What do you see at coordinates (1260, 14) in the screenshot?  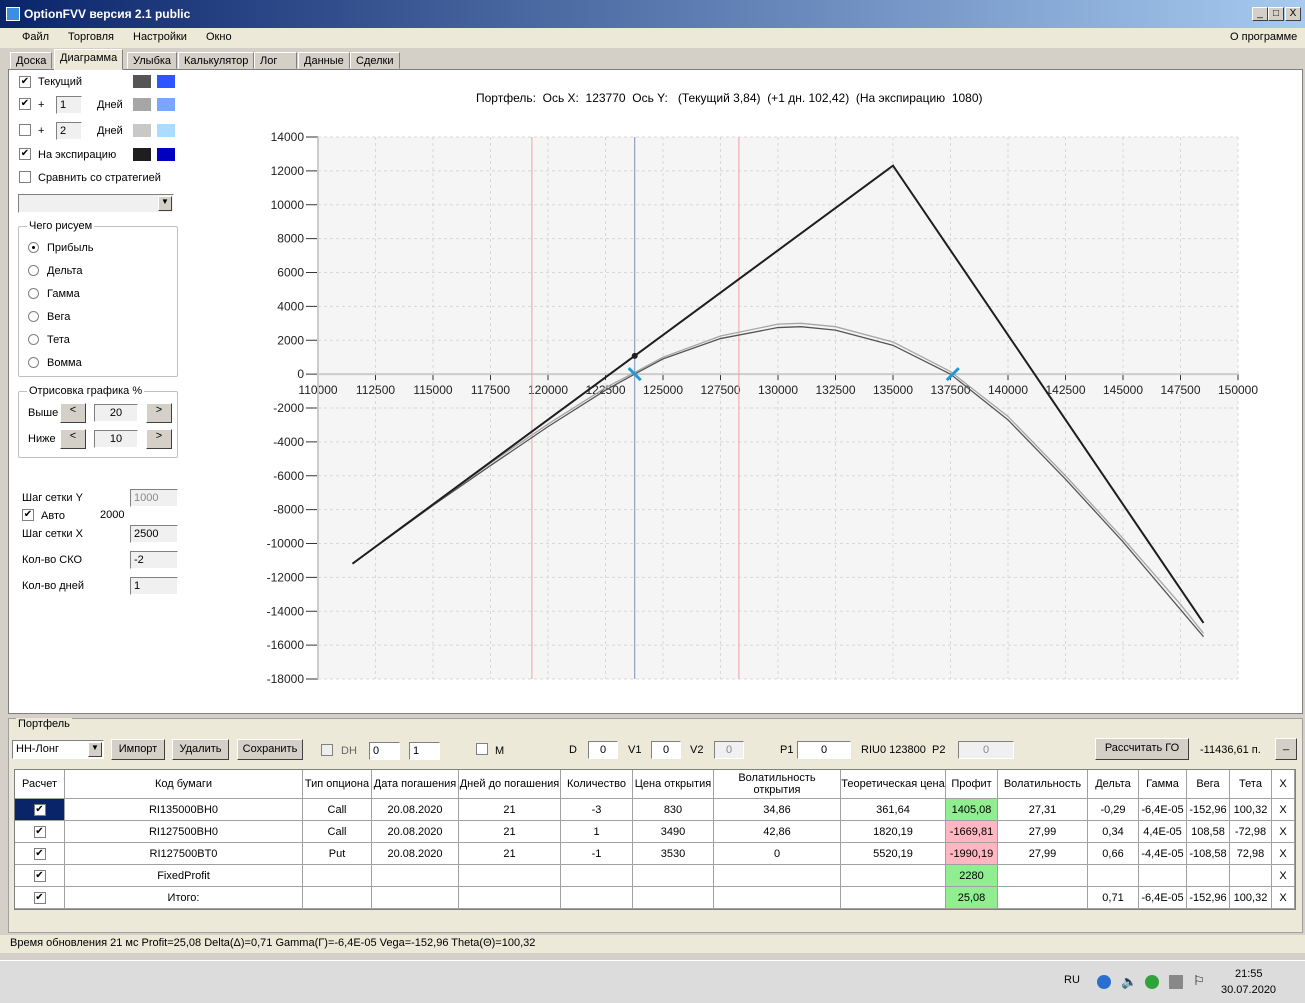 I see `minimize-button: _` at bounding box center [1260, 14].